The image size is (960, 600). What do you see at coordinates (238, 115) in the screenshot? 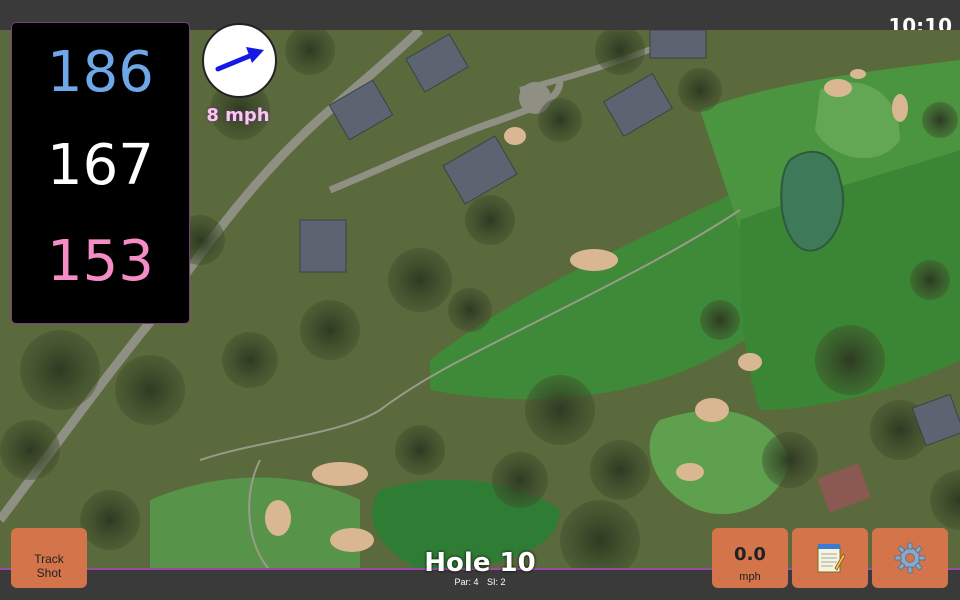
I see `wind-speed: 8 mph` at bounding box center [238, 115].